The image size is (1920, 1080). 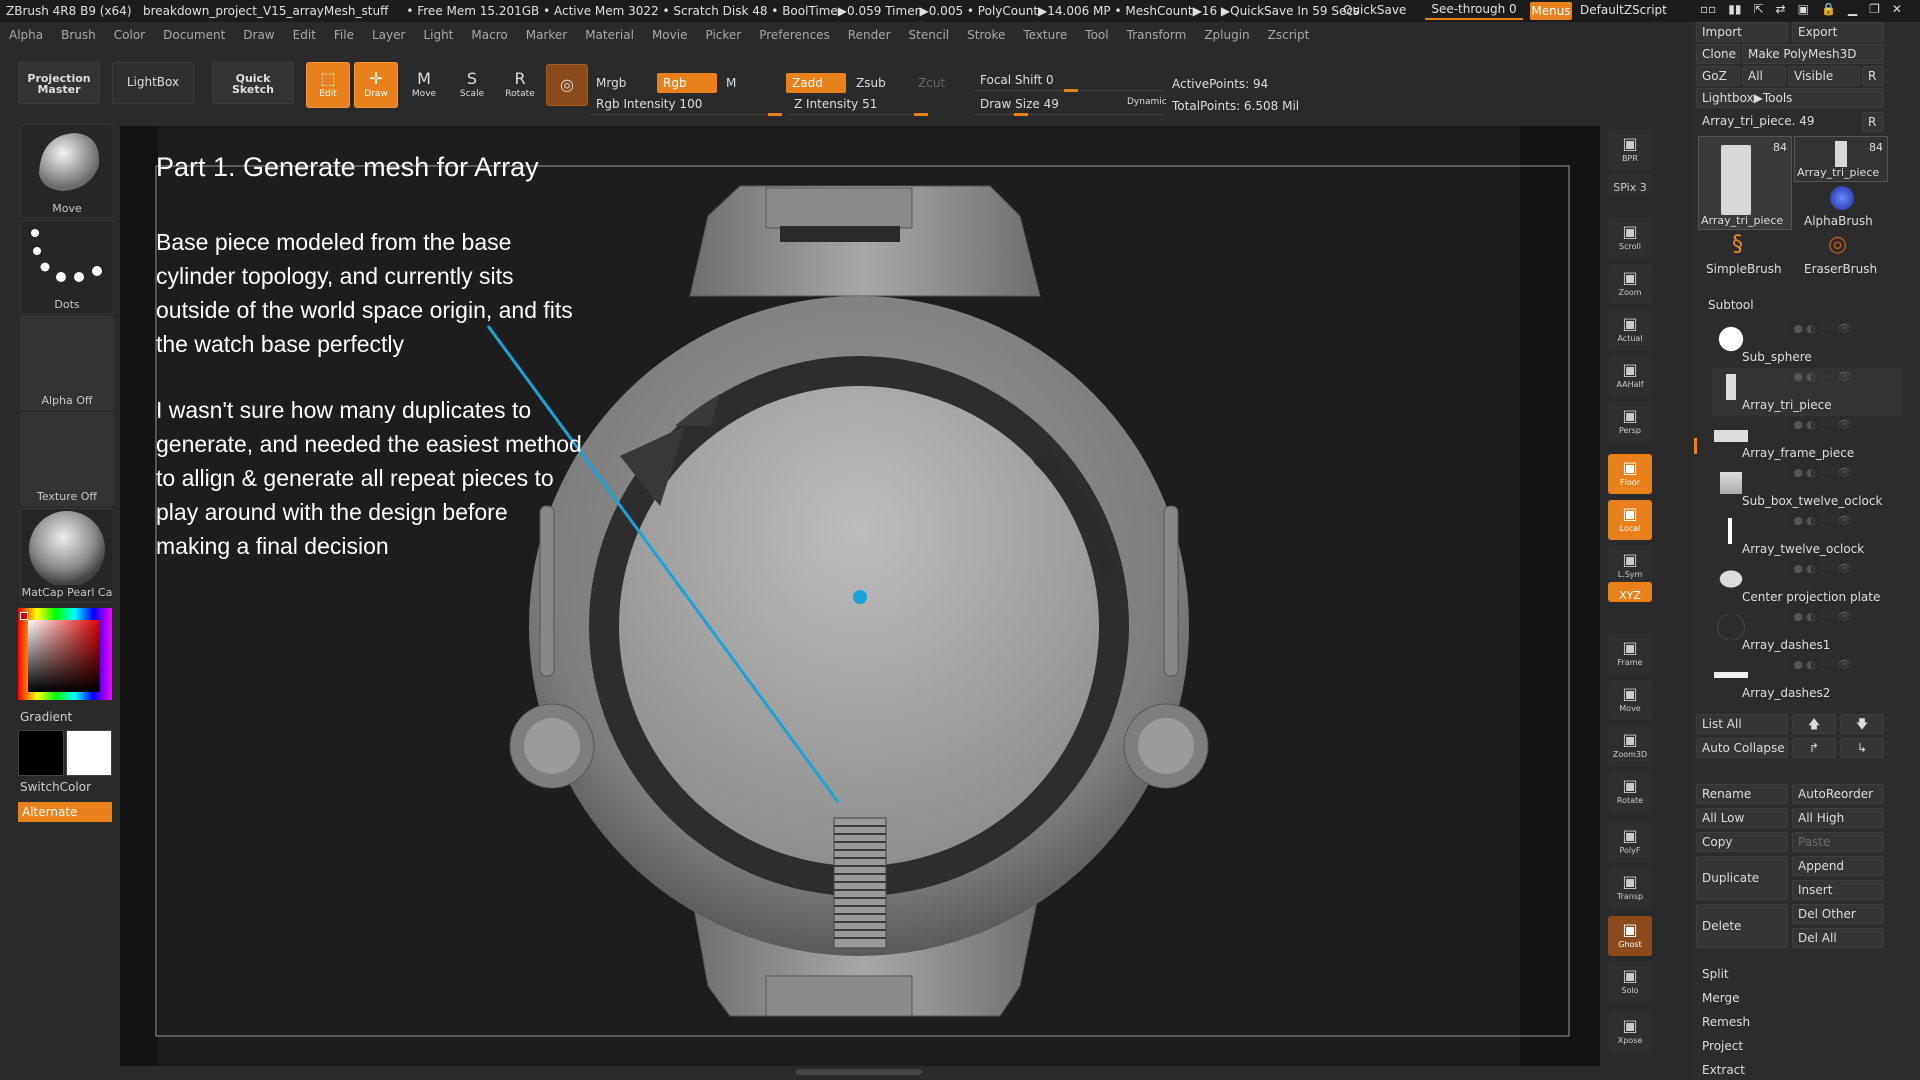 What do you see at coordinates (59, 83) in the screenshot?
I see `projection-master-button: Projection Master` at bounding box center [59, 83].